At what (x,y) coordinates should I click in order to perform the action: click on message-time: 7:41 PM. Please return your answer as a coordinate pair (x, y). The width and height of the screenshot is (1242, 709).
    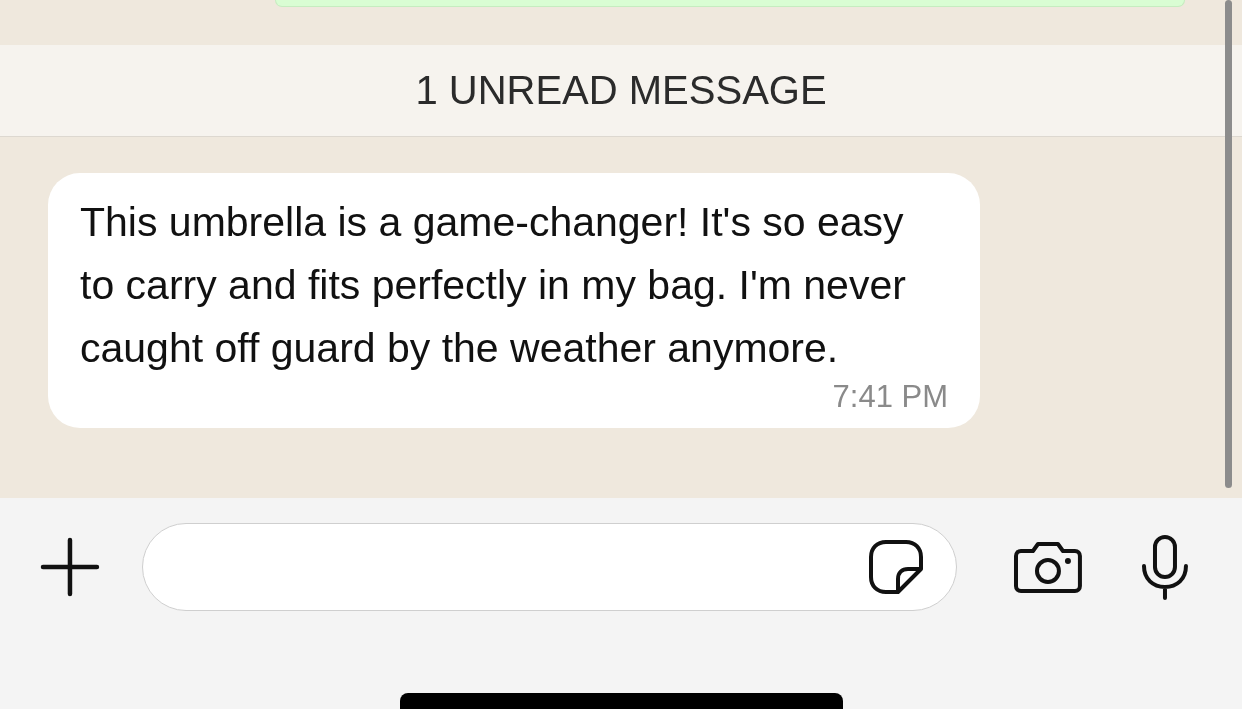
    Looking at the image, I should click on (890, 397).